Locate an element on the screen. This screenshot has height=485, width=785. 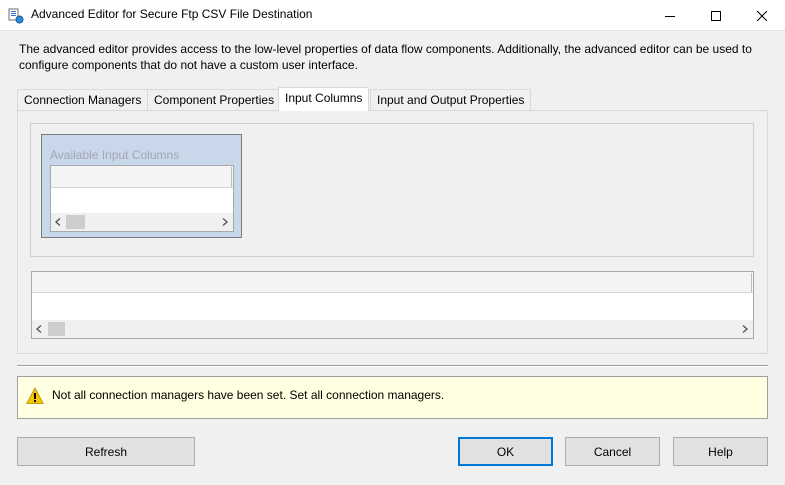
close-button is located at coordinates (762, 15).